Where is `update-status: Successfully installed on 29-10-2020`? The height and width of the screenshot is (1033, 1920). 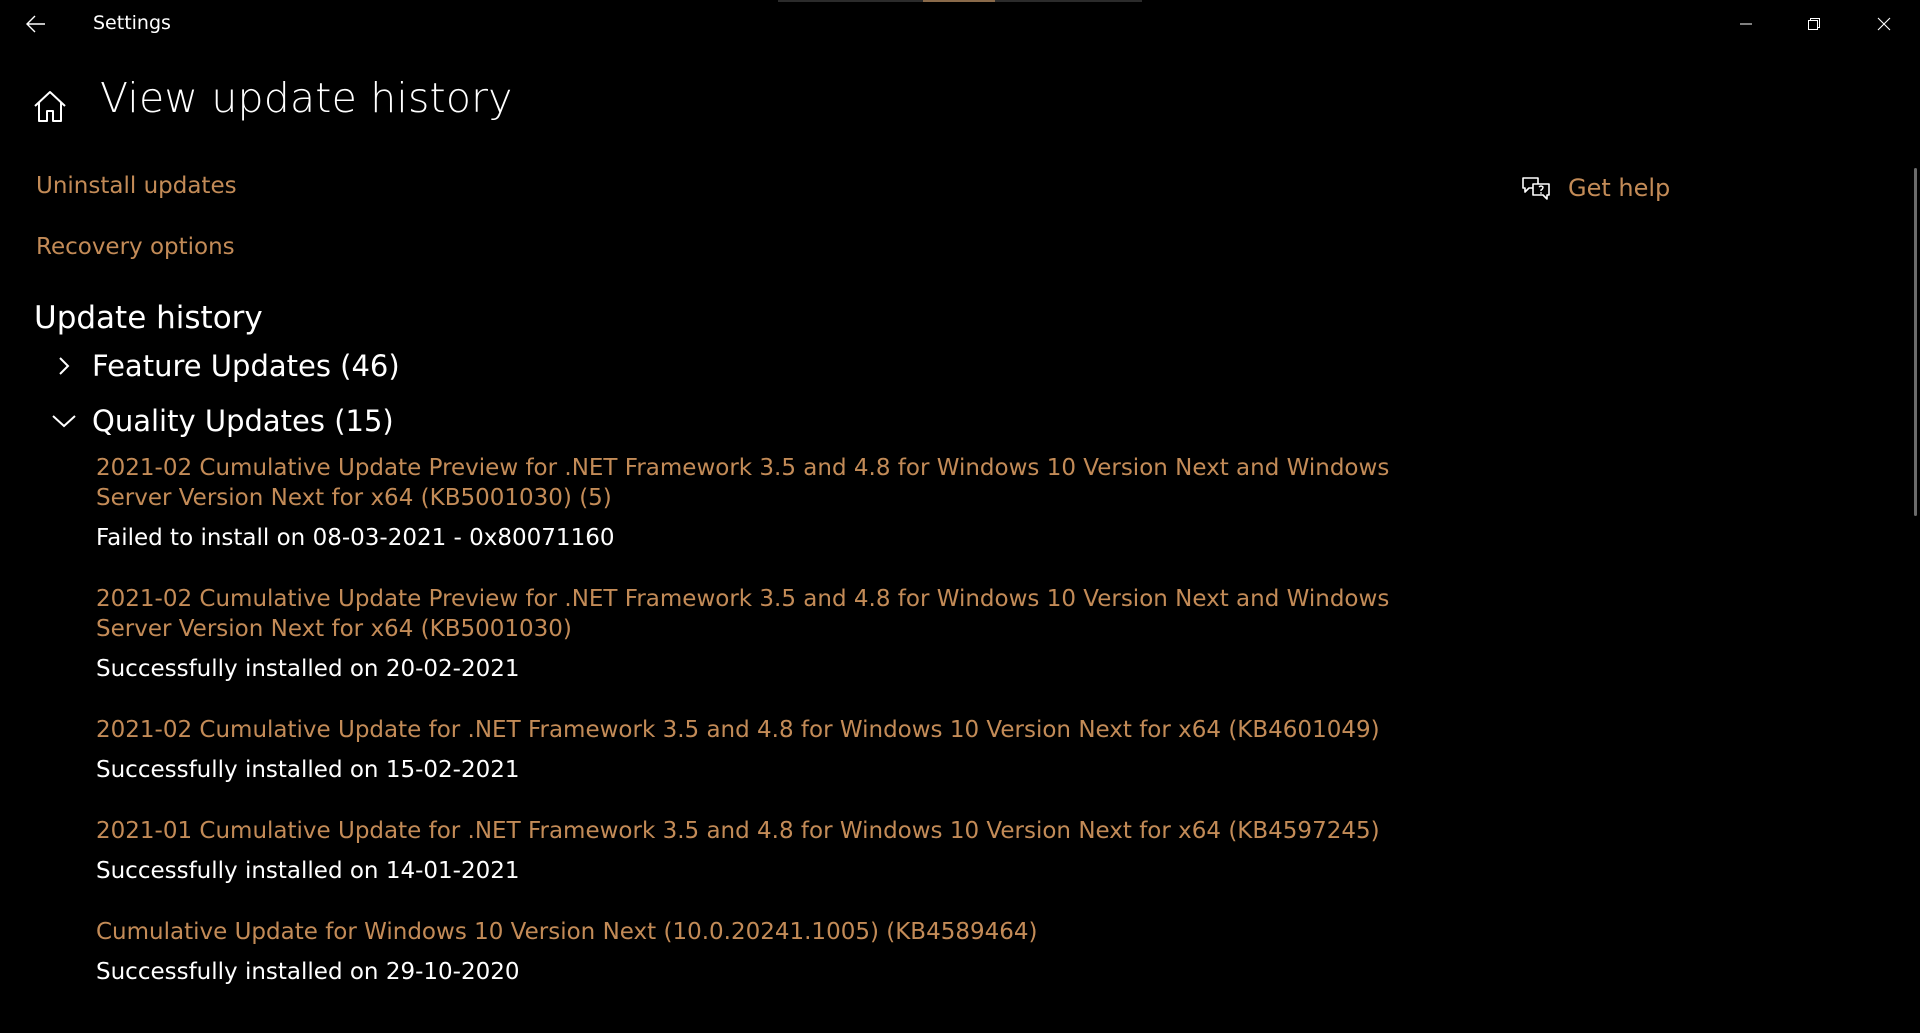
update-status: Successfully installed on 29-10-2020 is located at coordinates (308, 972).